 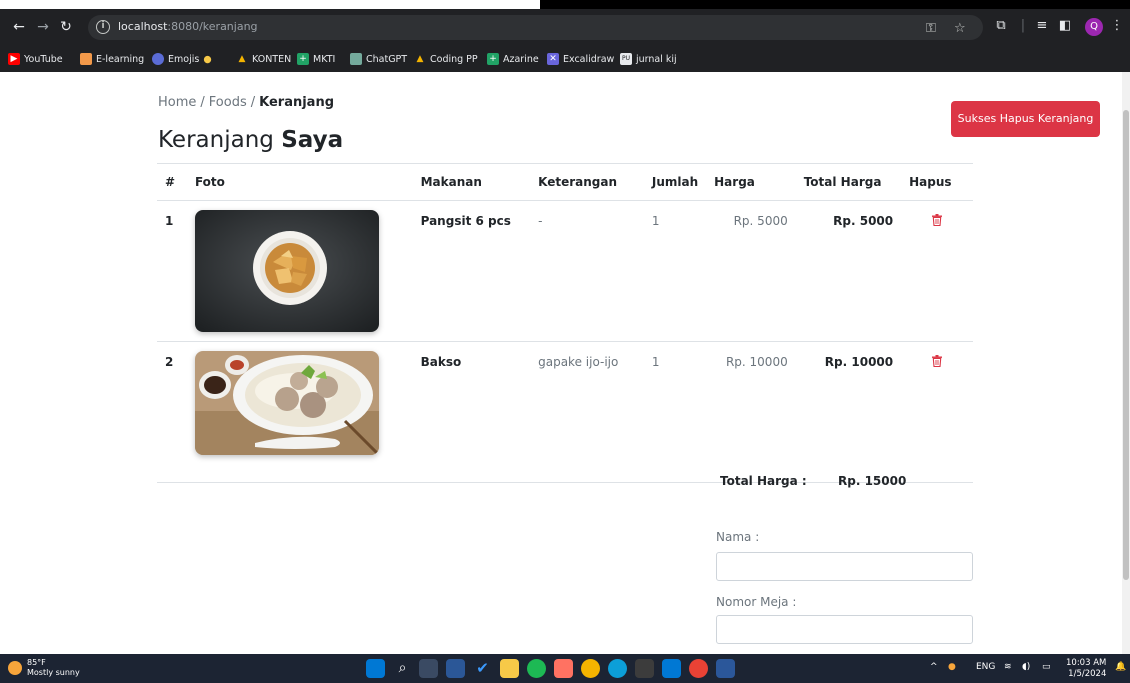 I want to click on clock: 10:03 AM 1/5/2024, so click(x=1086, y=669).